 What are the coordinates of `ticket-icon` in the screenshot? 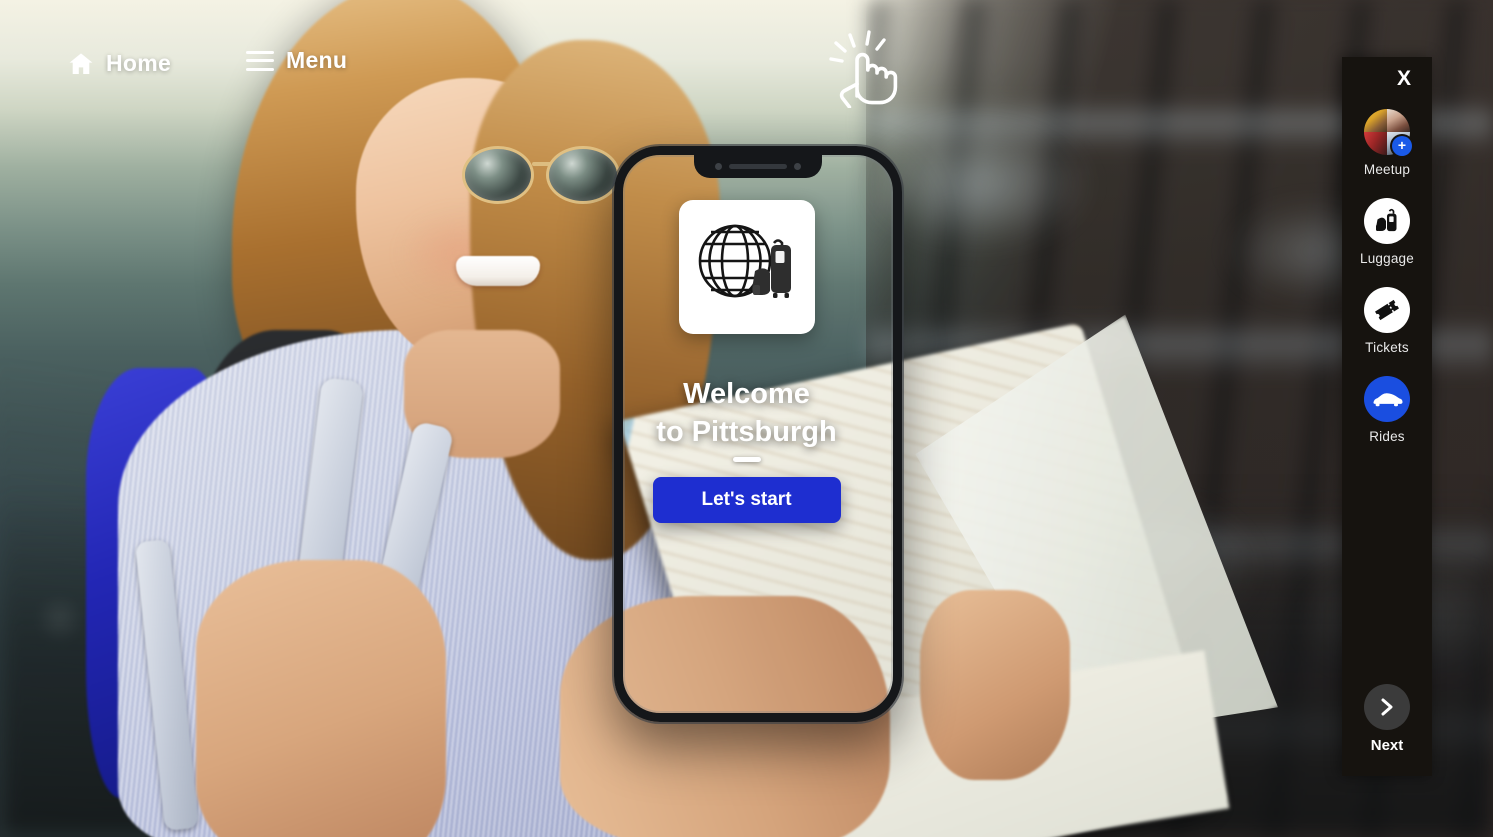 It's located at (1387, 310).